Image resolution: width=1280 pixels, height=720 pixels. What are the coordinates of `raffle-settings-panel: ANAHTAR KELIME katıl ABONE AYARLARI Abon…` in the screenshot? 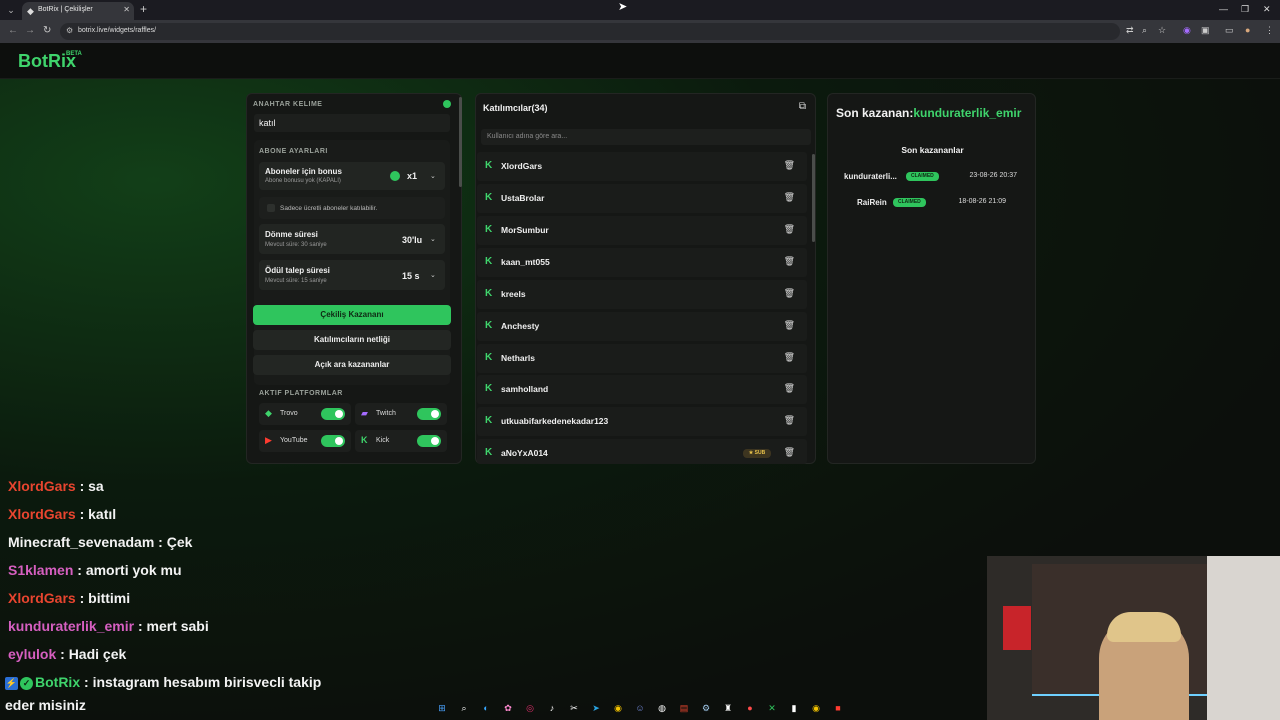 It's located at (354, 278).